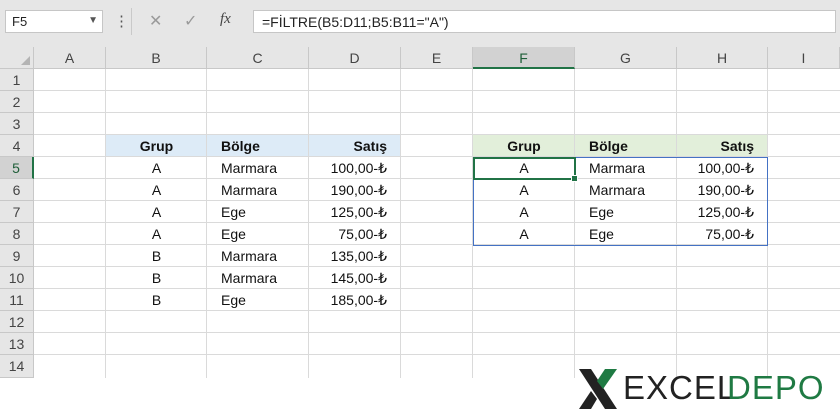  What do you see at coordinates (17, 58) in the screenshot?
I see `select-all-corner` at bounding box center [17, 58].